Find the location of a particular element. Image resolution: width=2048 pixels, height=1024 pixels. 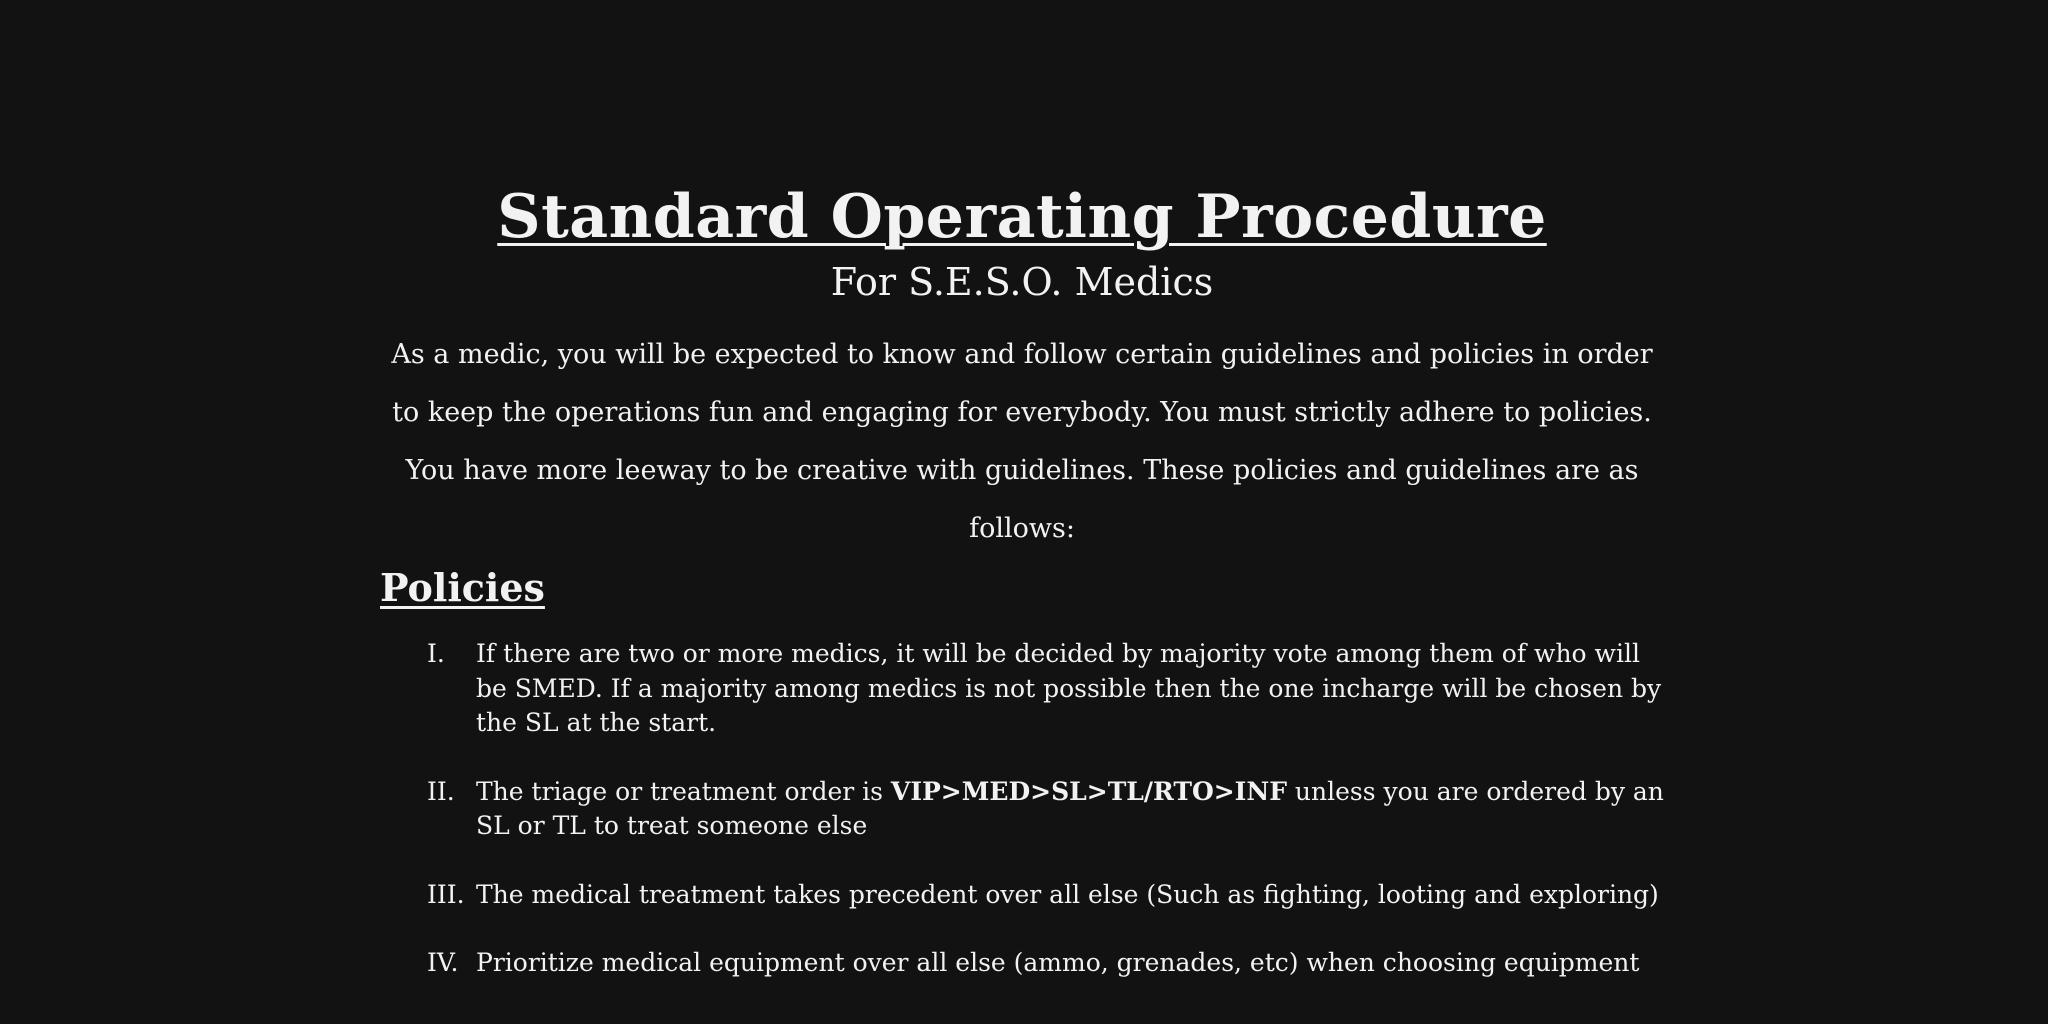

policy-number: I. is located at coordinates (436, 653).